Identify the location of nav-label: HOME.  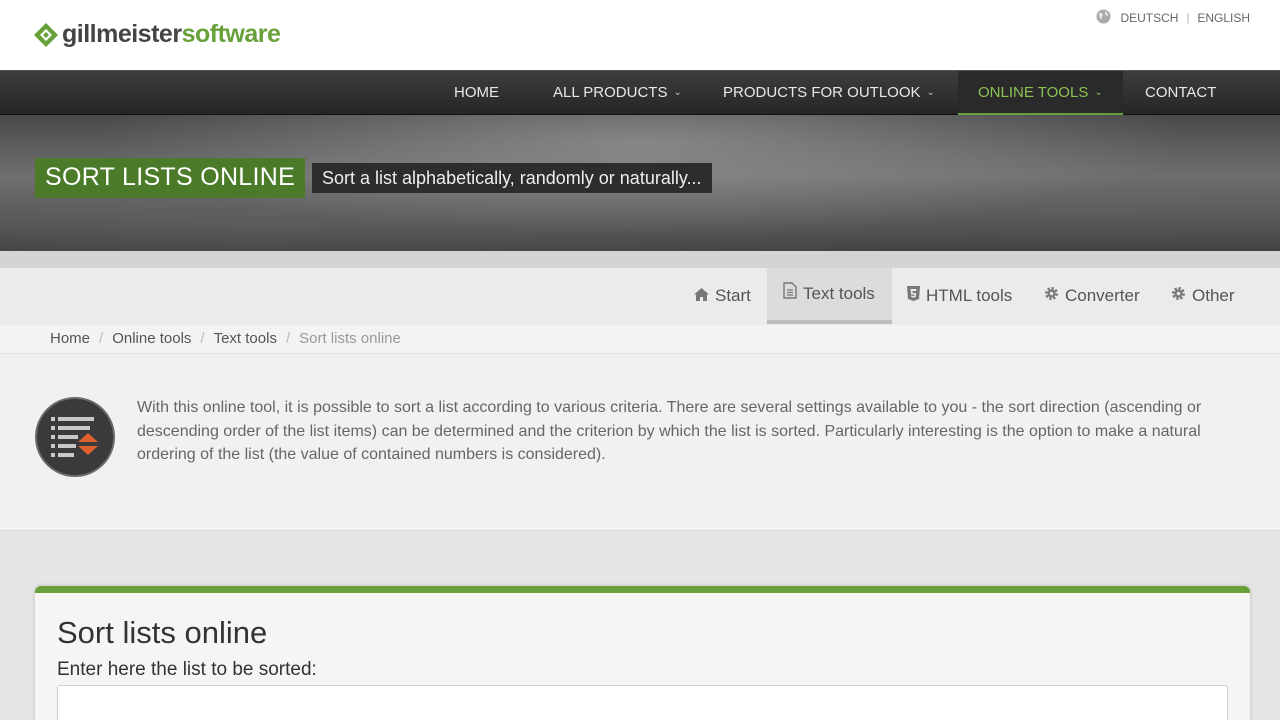
(476, 92).